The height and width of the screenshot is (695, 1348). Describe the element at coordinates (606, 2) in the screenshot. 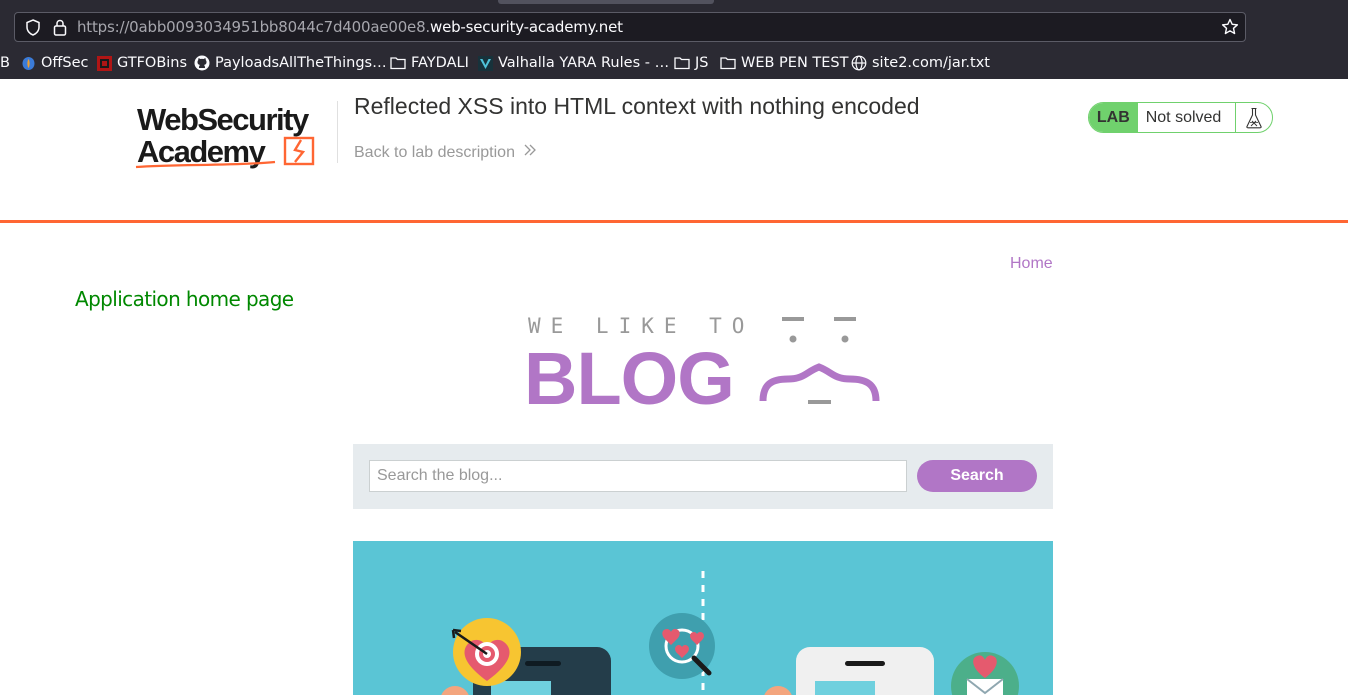

I see `active-tab-indicator` at that location.